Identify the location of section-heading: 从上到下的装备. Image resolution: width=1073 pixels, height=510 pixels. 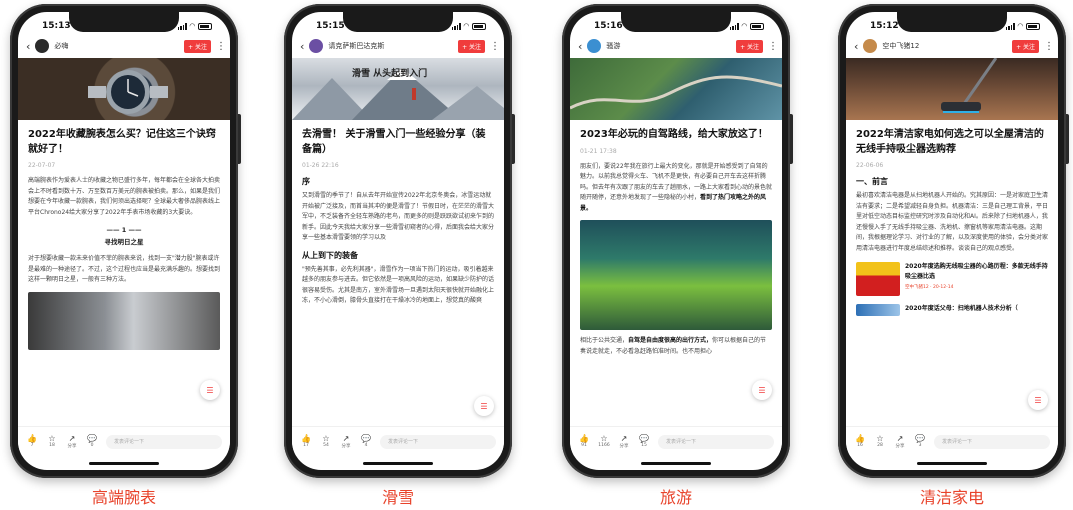
(330, 255).